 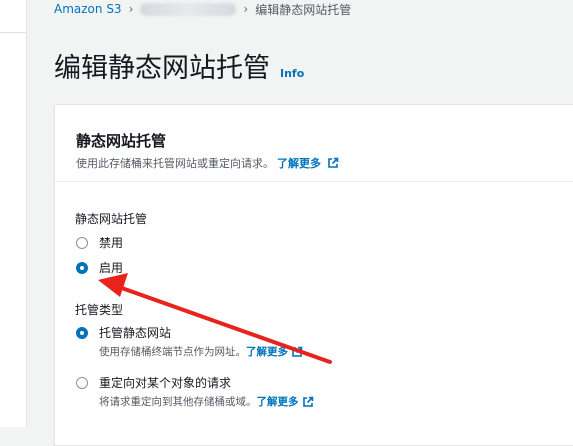 I want to click on hosting-type-field-label: 托管类型, so click(x=99, y=310).